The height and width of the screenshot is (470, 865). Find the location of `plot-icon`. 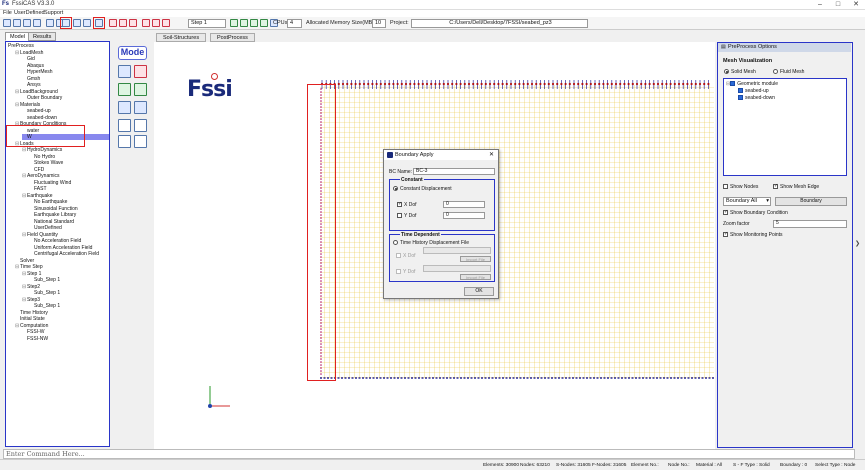

plot-icon is located at coordinates (156, 23).